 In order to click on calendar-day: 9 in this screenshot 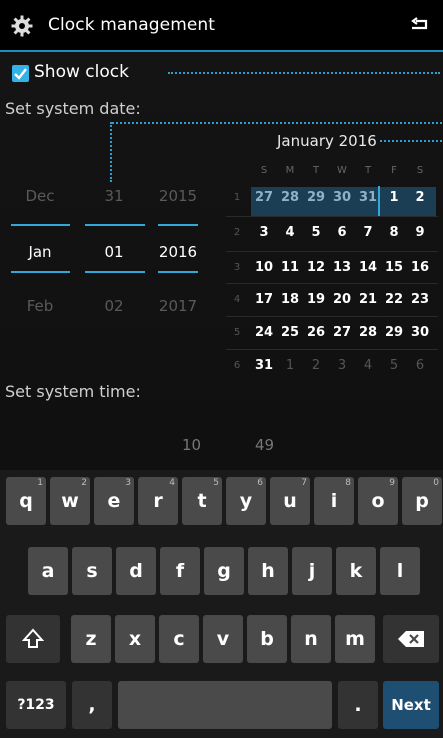, I will do `click(420, 232)`.